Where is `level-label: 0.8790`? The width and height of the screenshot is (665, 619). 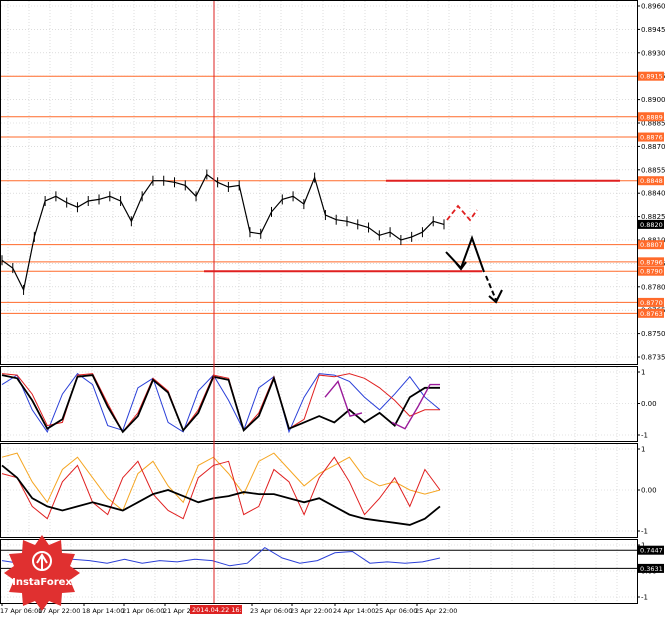
level-label: 0.8790 is located at coordinates (651, 272).